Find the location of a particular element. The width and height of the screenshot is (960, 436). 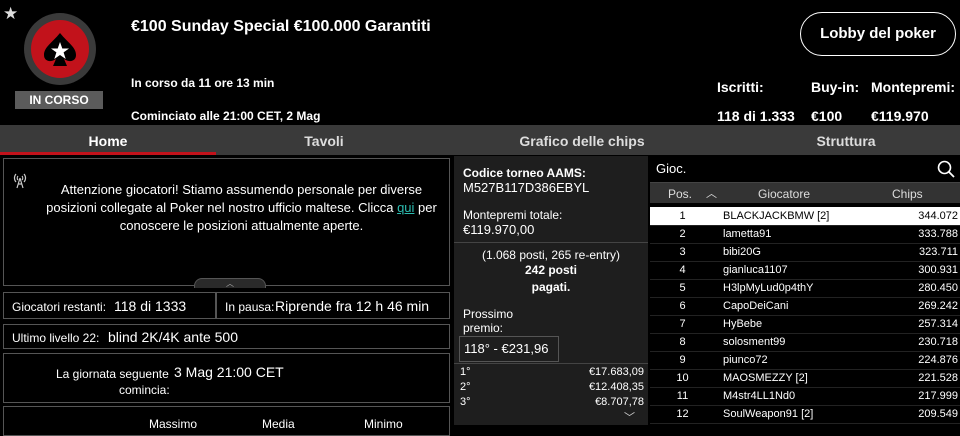

row-player: H3lpMyLud0p4thY is located at coordinates (768, 288).